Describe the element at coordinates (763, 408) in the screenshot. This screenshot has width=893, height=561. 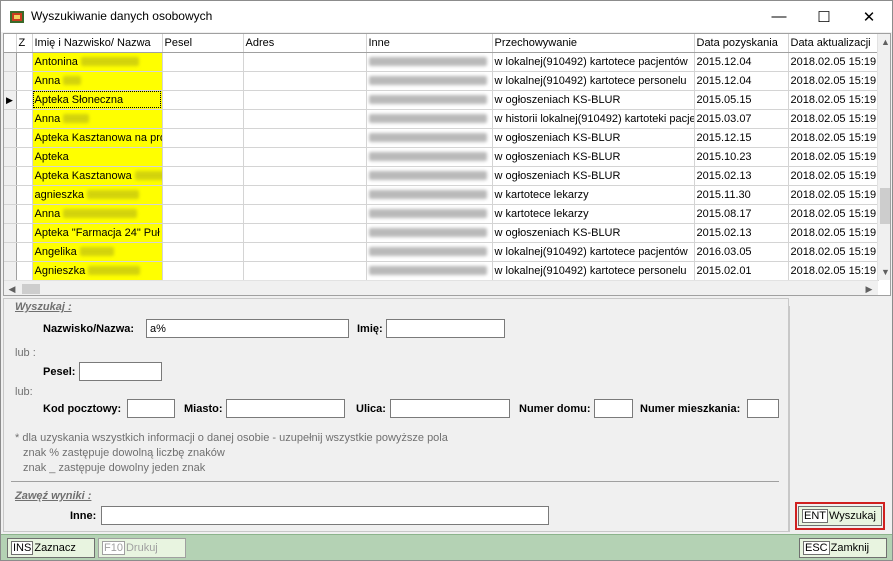
I see `numer-mieszkania-input` at that location.